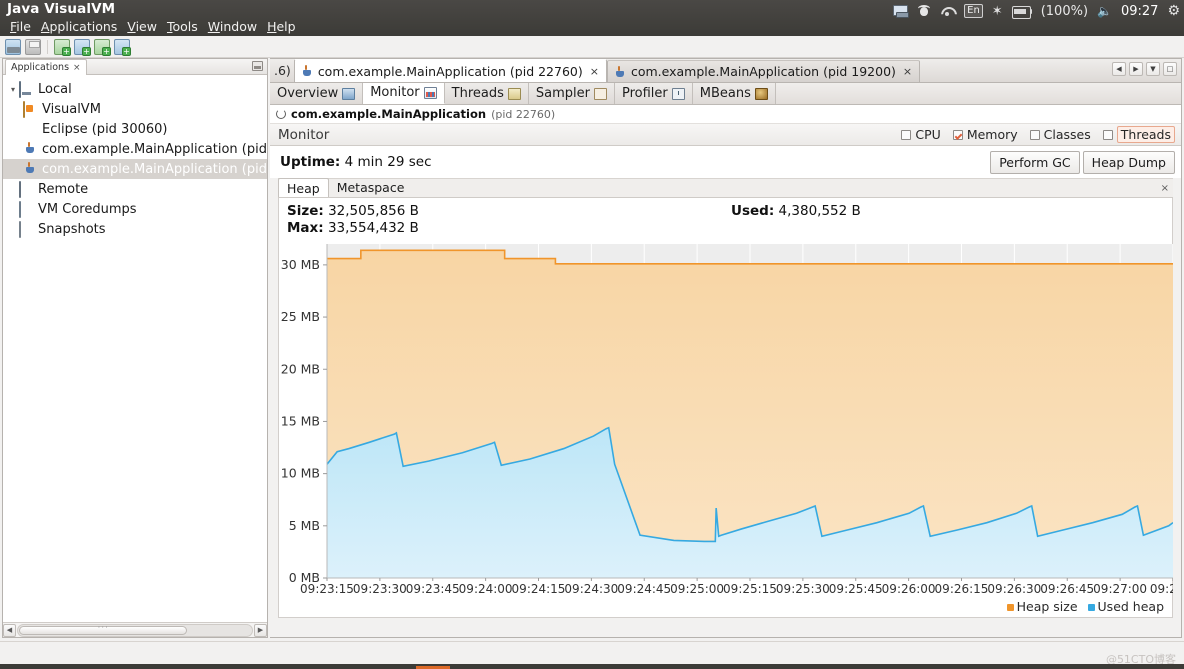  I want to click on tree-item-label: Eclipse (pid 30060), so click(105, 129).